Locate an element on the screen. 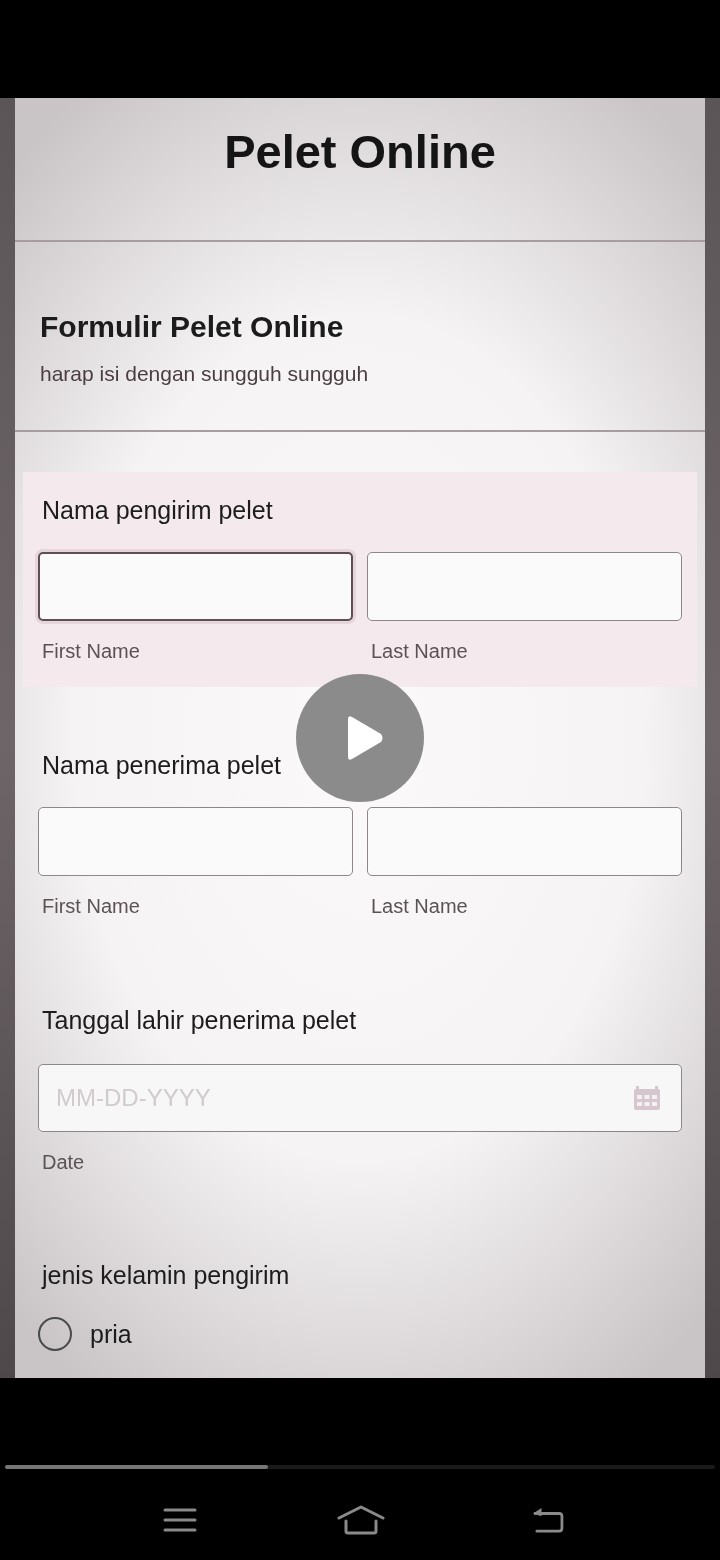 The image size is (720, 1560). form-description: harap isi dengan sungguh sungguh is located at coordinates (204, 374).